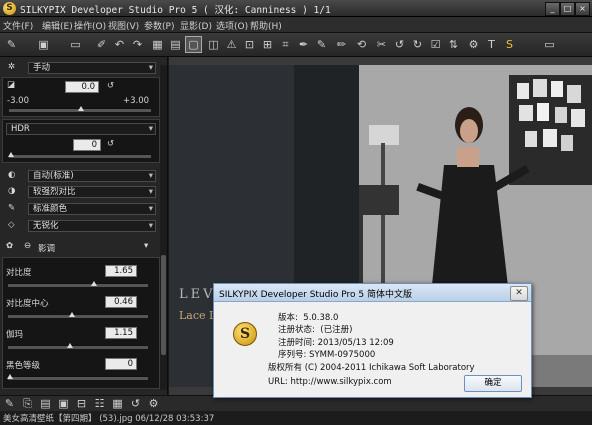 This screenshot has height=425, width=592. I want to click on bottom-paste-icon: ▤, so click(45, 403).